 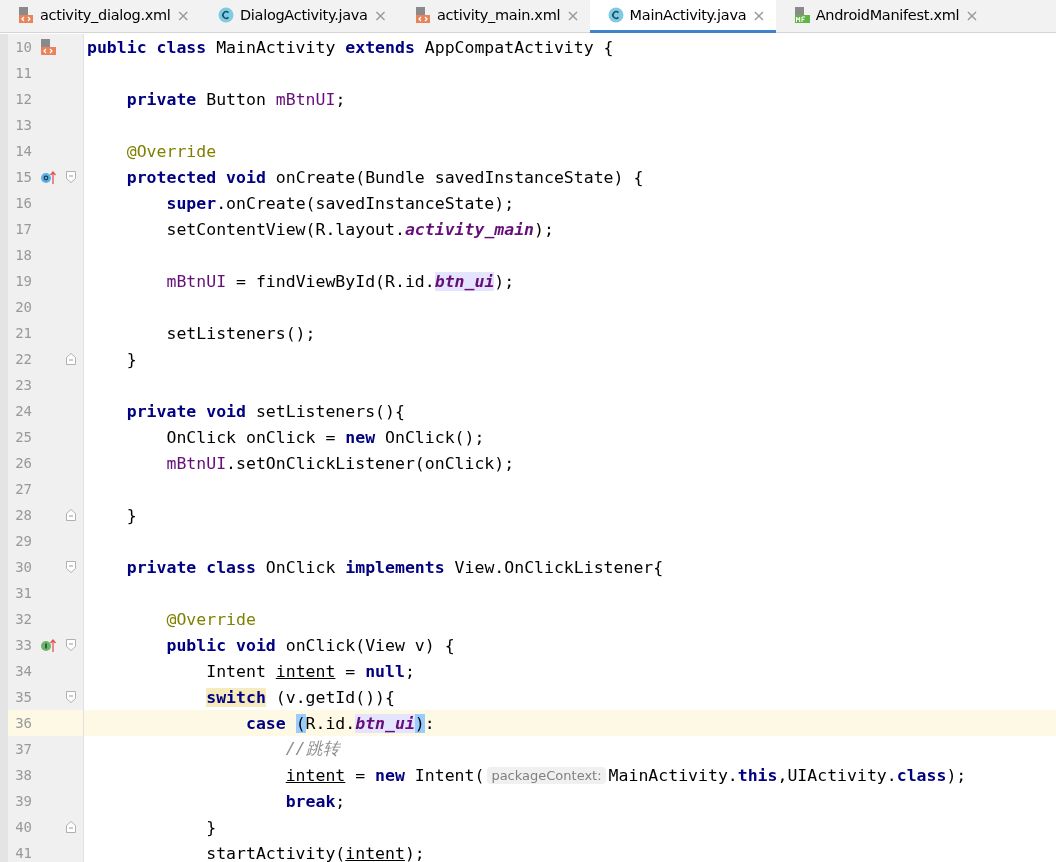 What do you see at coordinates (23, 151) in the screenshot?
I see `line-number: 14` at bounding box center [23, 151].